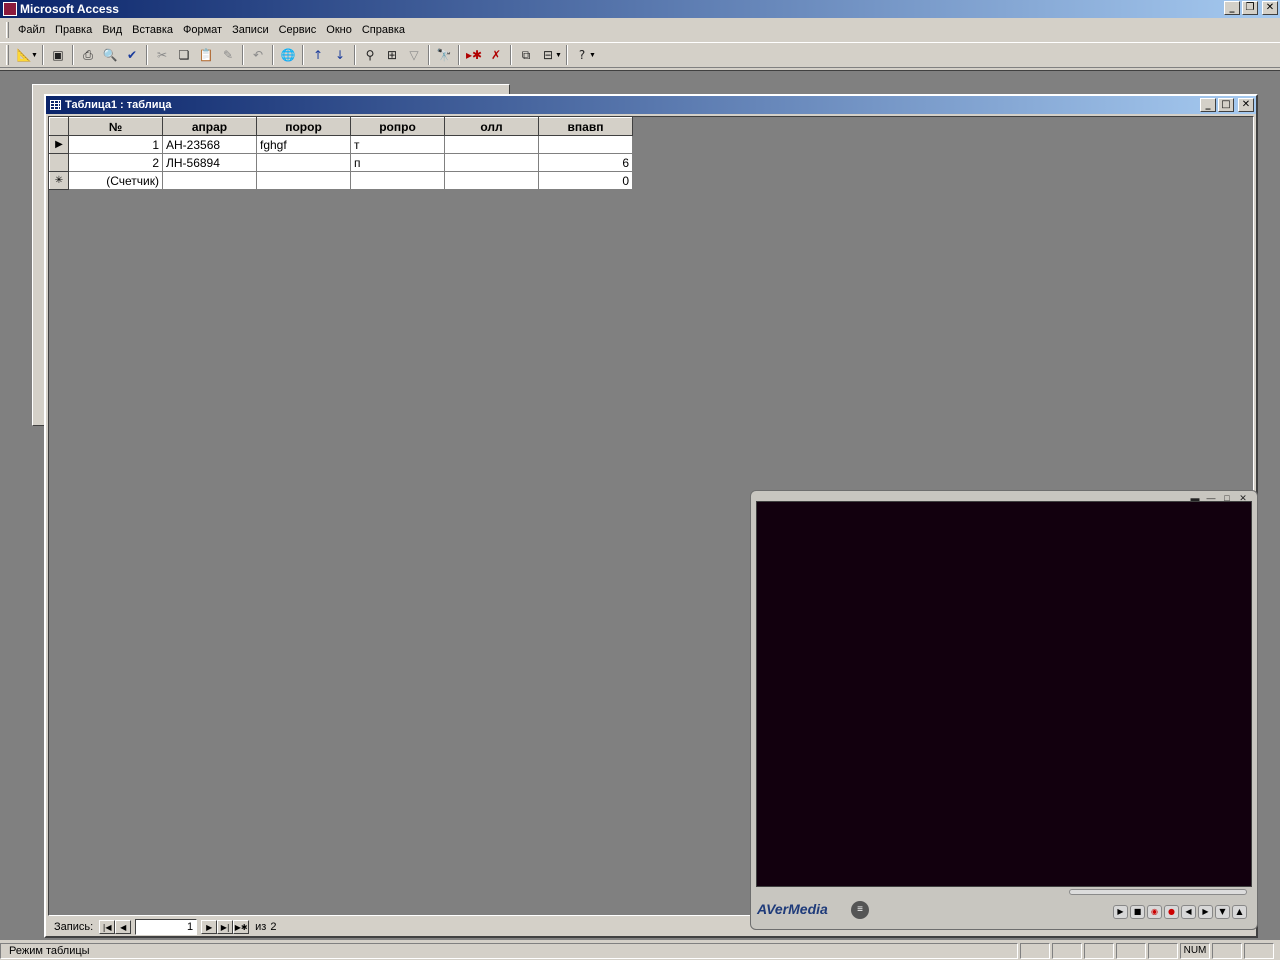 The height and width of the screenshot is (960, 1280). What do you see at coordinates (88, 55) in the screenshot?
I see `print-icon: ⎙` at bounding box center [88, 55].